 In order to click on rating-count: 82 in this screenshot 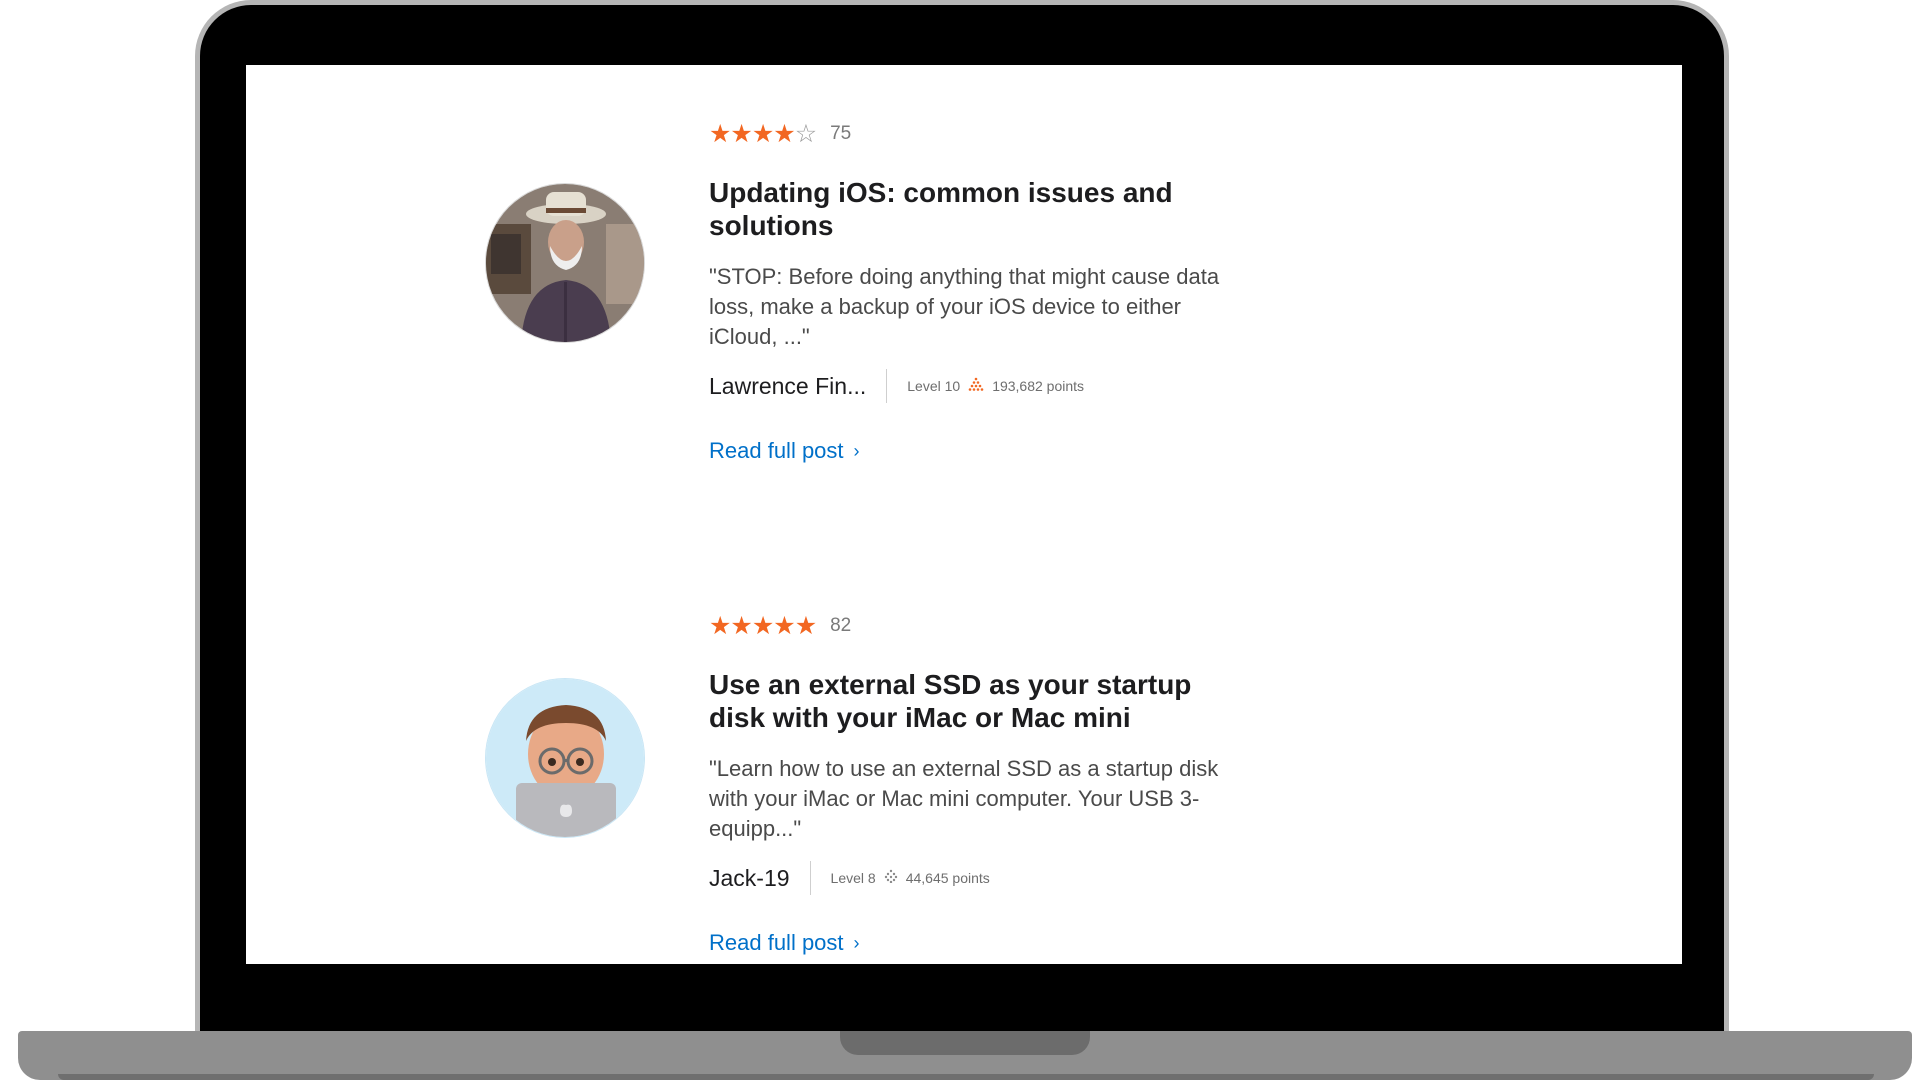, I will do `click(841, 625)`.